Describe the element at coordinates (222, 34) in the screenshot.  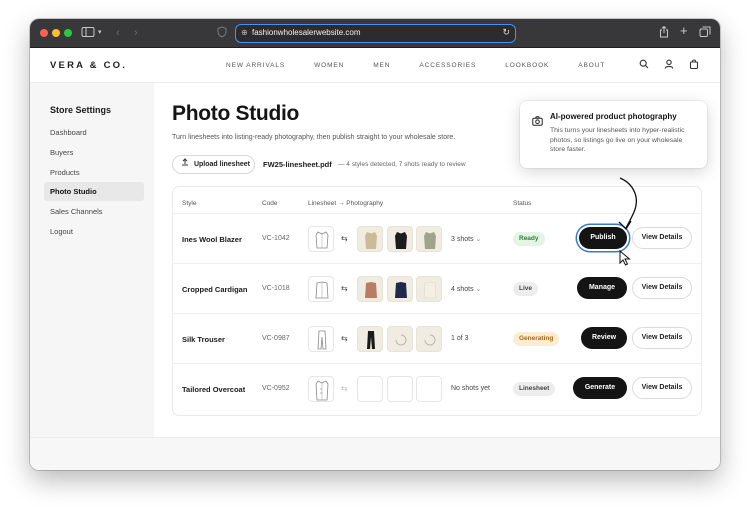
I see `privacy-shield-icon` at that location.